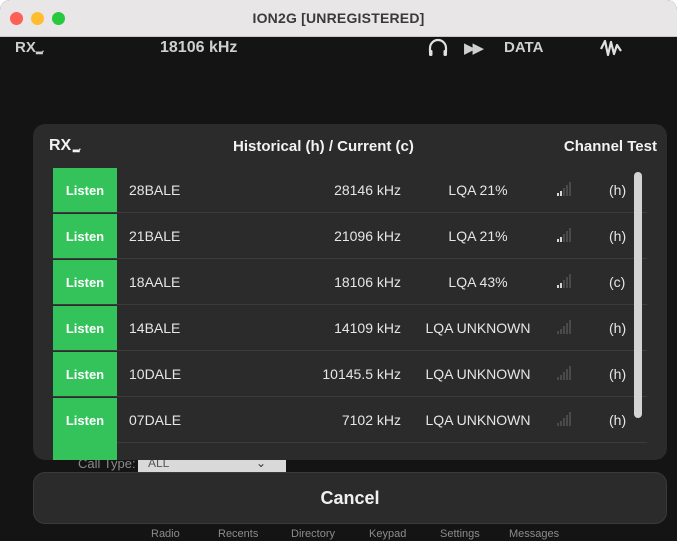 The height and width of the screenshot is (541, 677). I want to click on call-type-value: ALL, so click(159, 465).